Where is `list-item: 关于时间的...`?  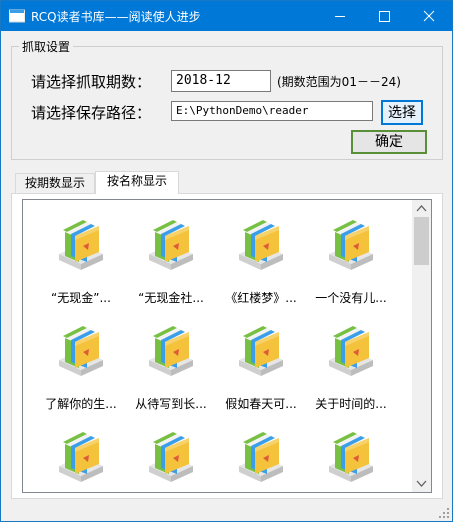 list-item: 关于时间的... is located at coordinates (351, 358).